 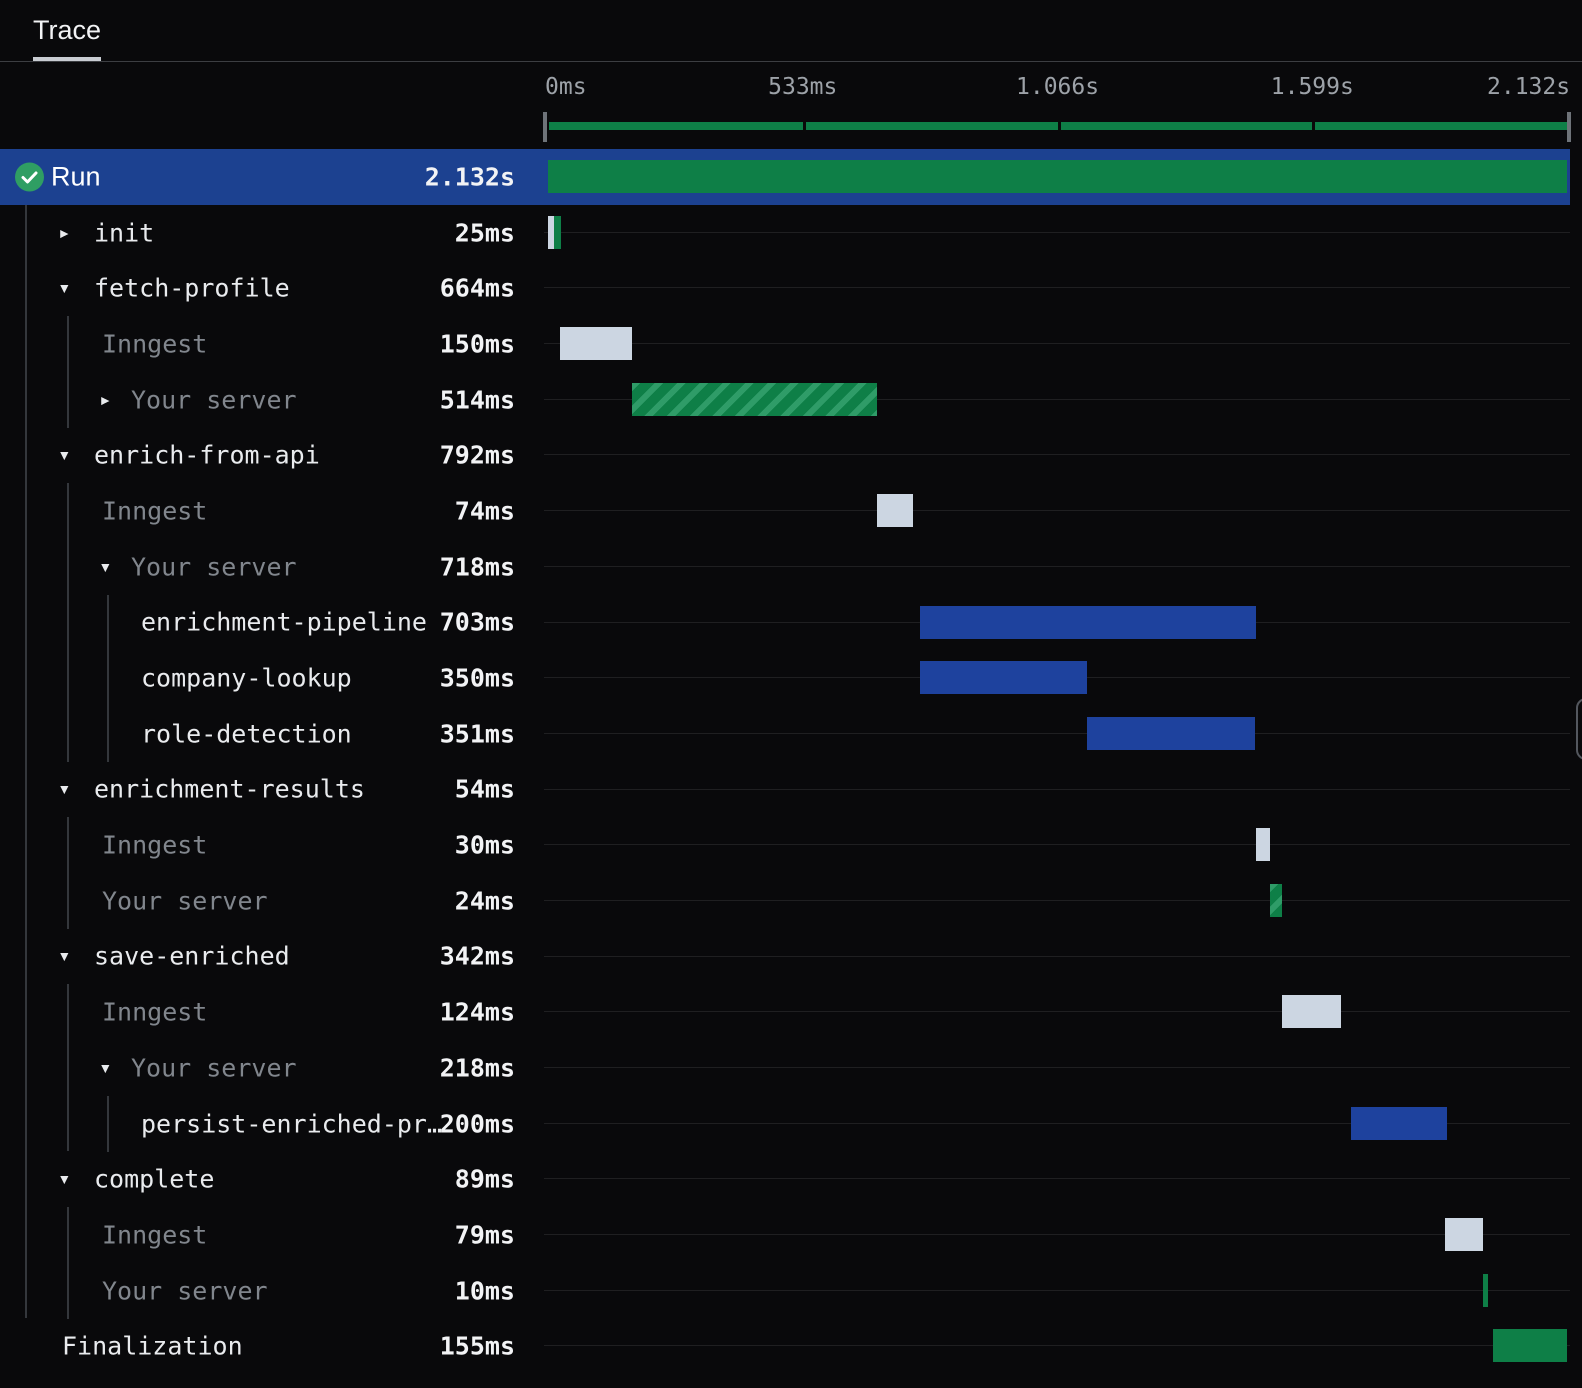 What do you see at coordinates (785, 1124) in the screenshot?
I see `row-persist-enriched-pr: persist-enriched-pr… 200ms` at bounding box center [785, 1124].